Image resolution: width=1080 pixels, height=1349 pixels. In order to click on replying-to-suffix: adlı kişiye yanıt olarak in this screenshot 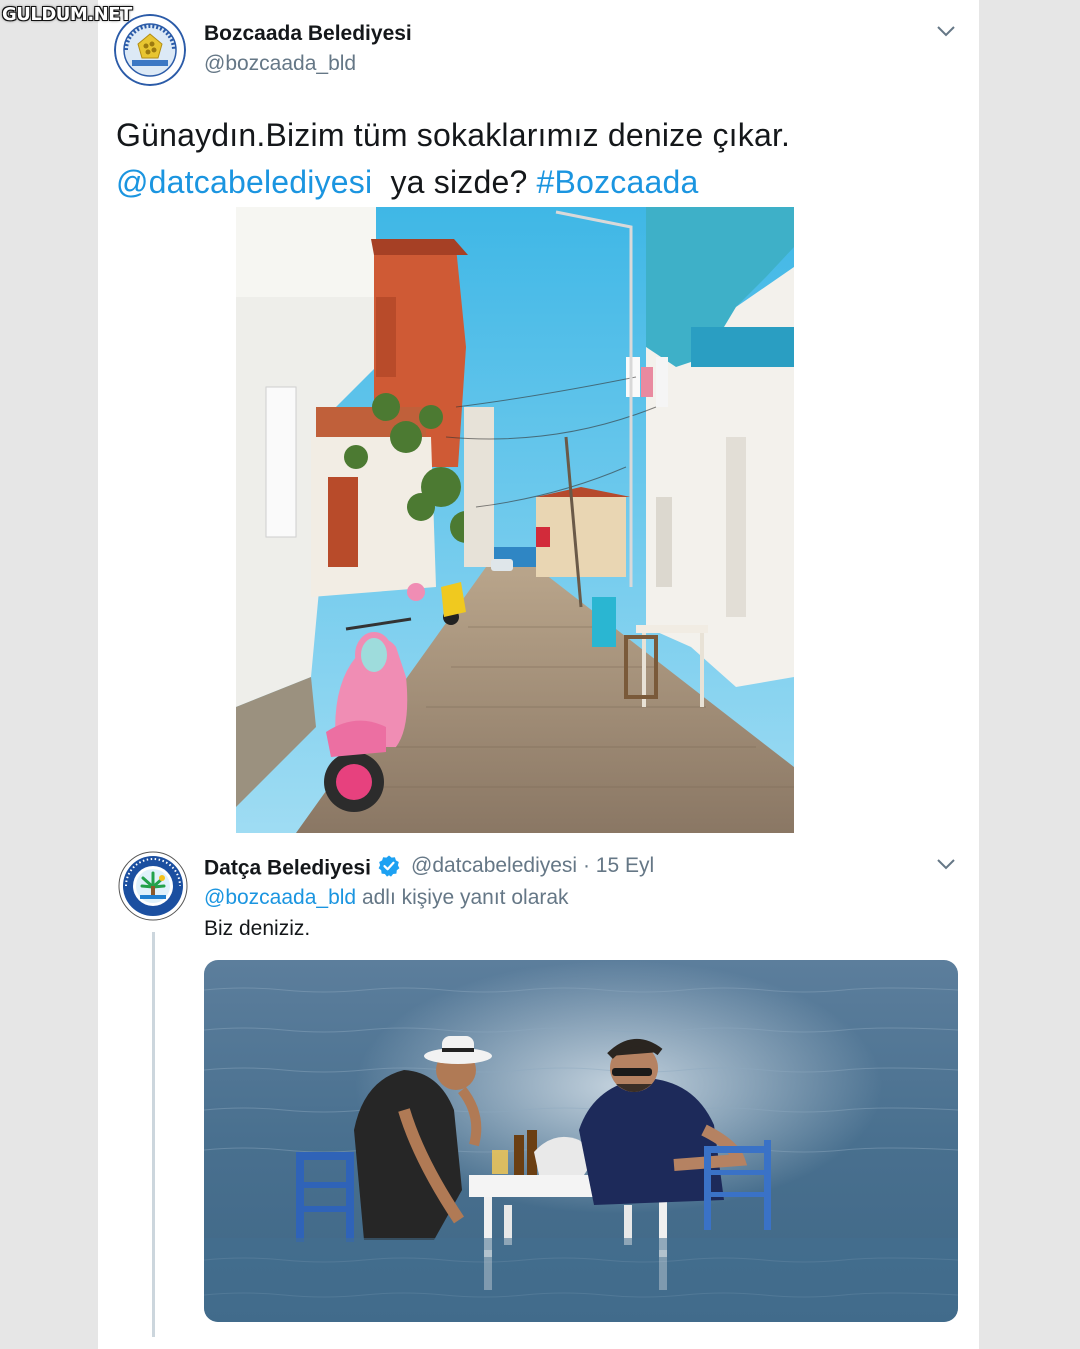, I will do `click(462, 897)`.